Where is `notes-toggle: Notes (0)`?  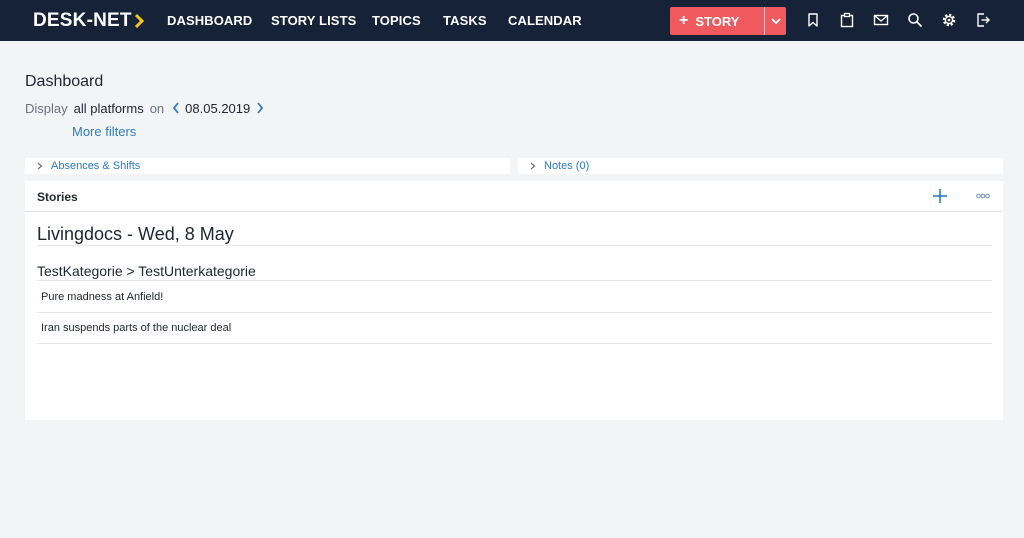
notes-toggle: Notes (0) is located at coordinates (760, 166).